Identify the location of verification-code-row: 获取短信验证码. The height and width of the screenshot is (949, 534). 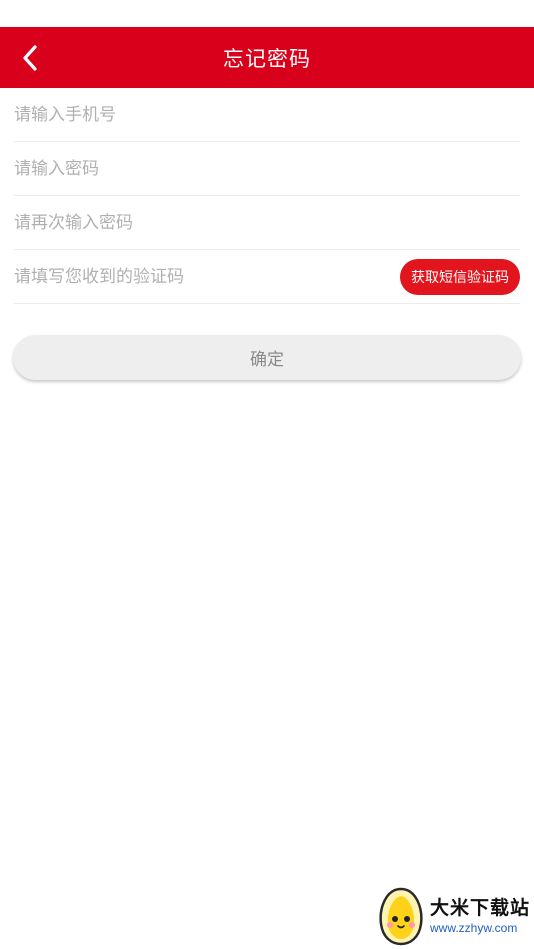
(267, 277).